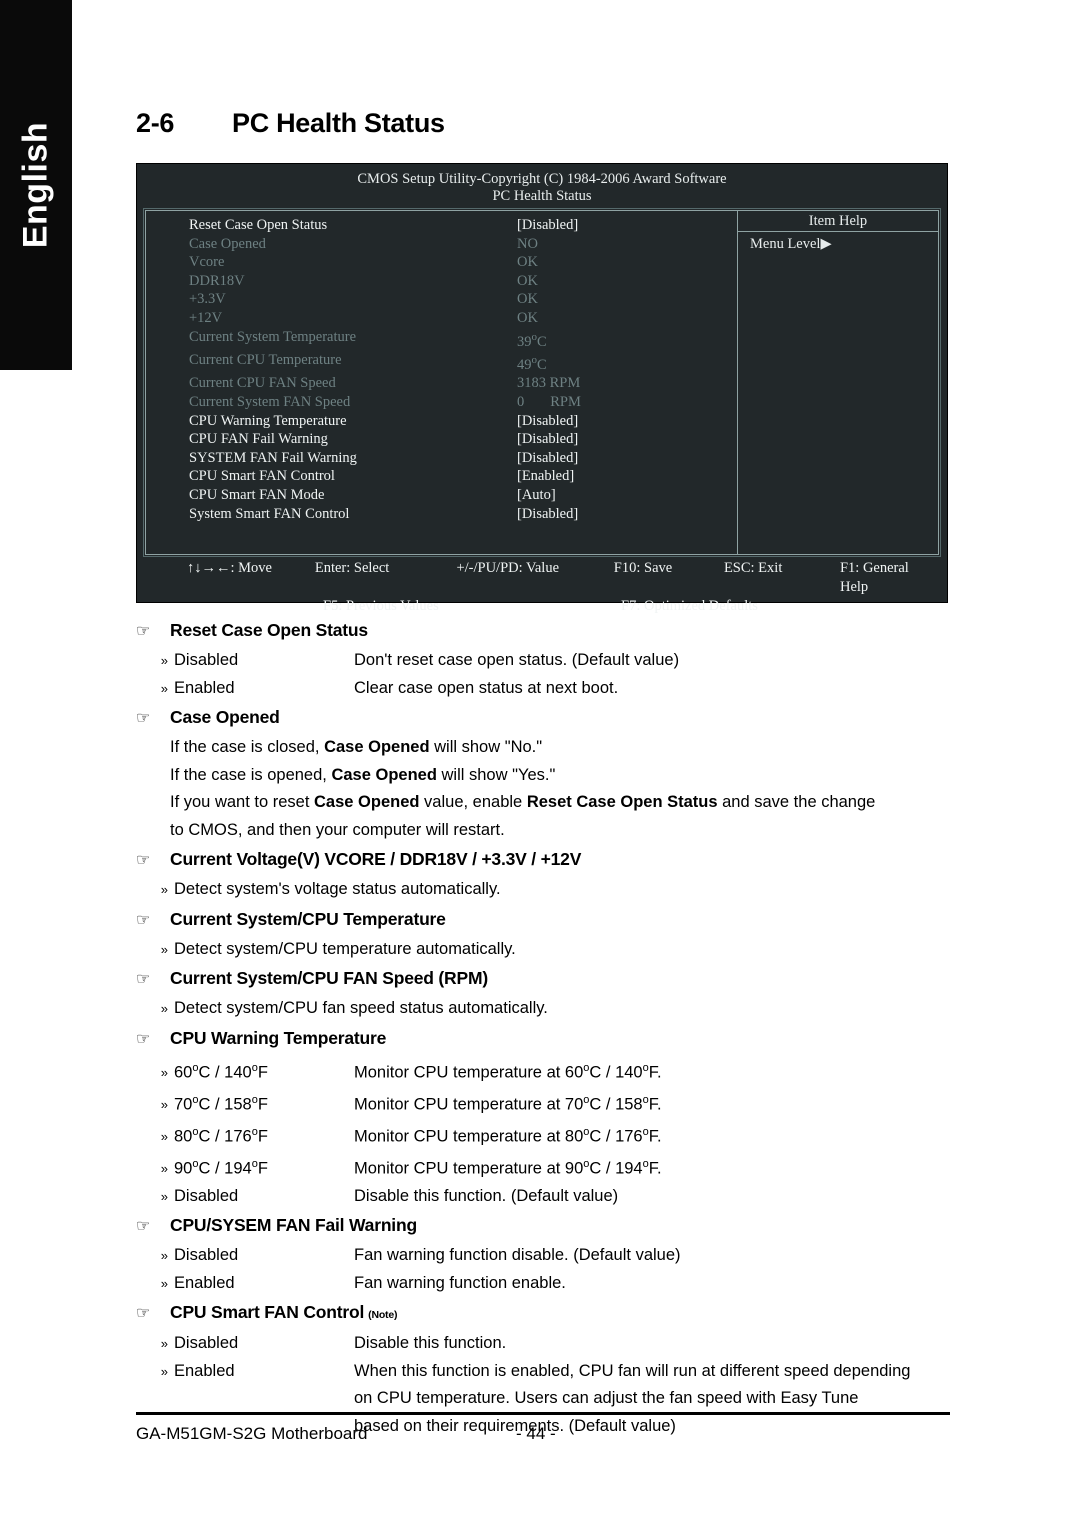  What do you see at coordinates (441, 476) in the screenshot?
I see `bios-setting-row: CPU Smart FAN Control [Enabled]` at bounding box center [441, 476].